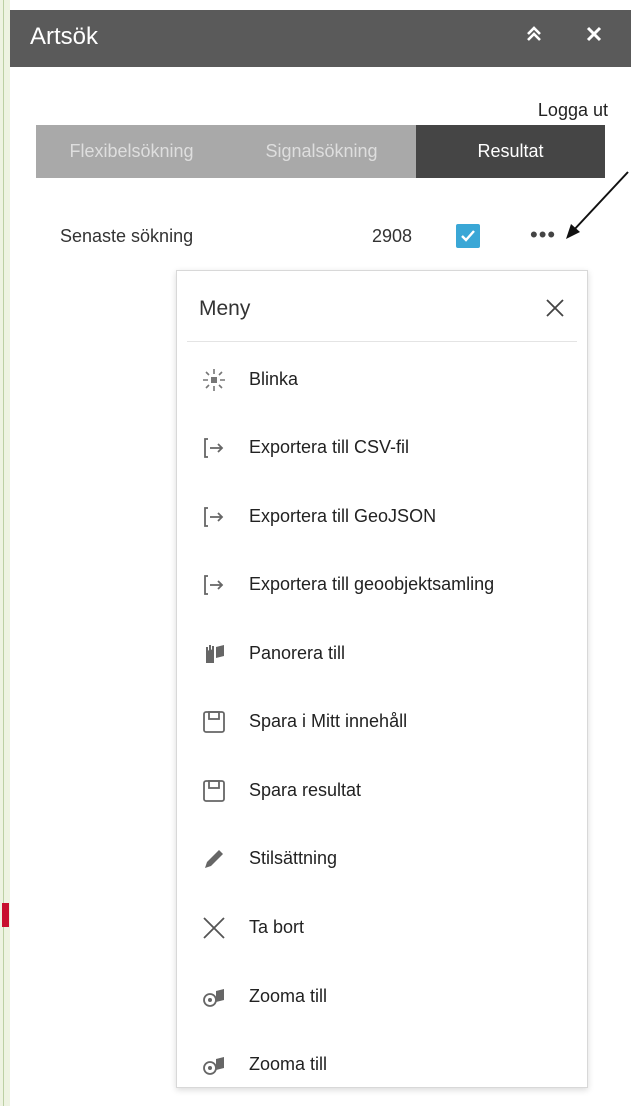 This screenshot has height=1106, width=631. What do you see at coordinates (328, 721) in the screenshot?
I see `menu-item-label: Spara i Mitt innehåll` at bounding box center [328, 721].